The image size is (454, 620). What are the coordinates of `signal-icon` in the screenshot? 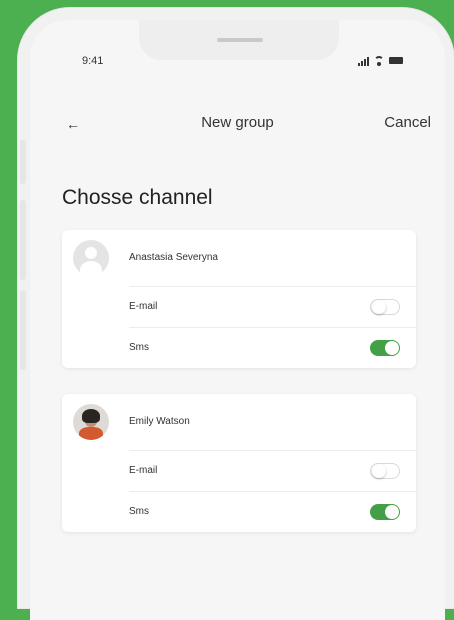 It's located at (363, 61).